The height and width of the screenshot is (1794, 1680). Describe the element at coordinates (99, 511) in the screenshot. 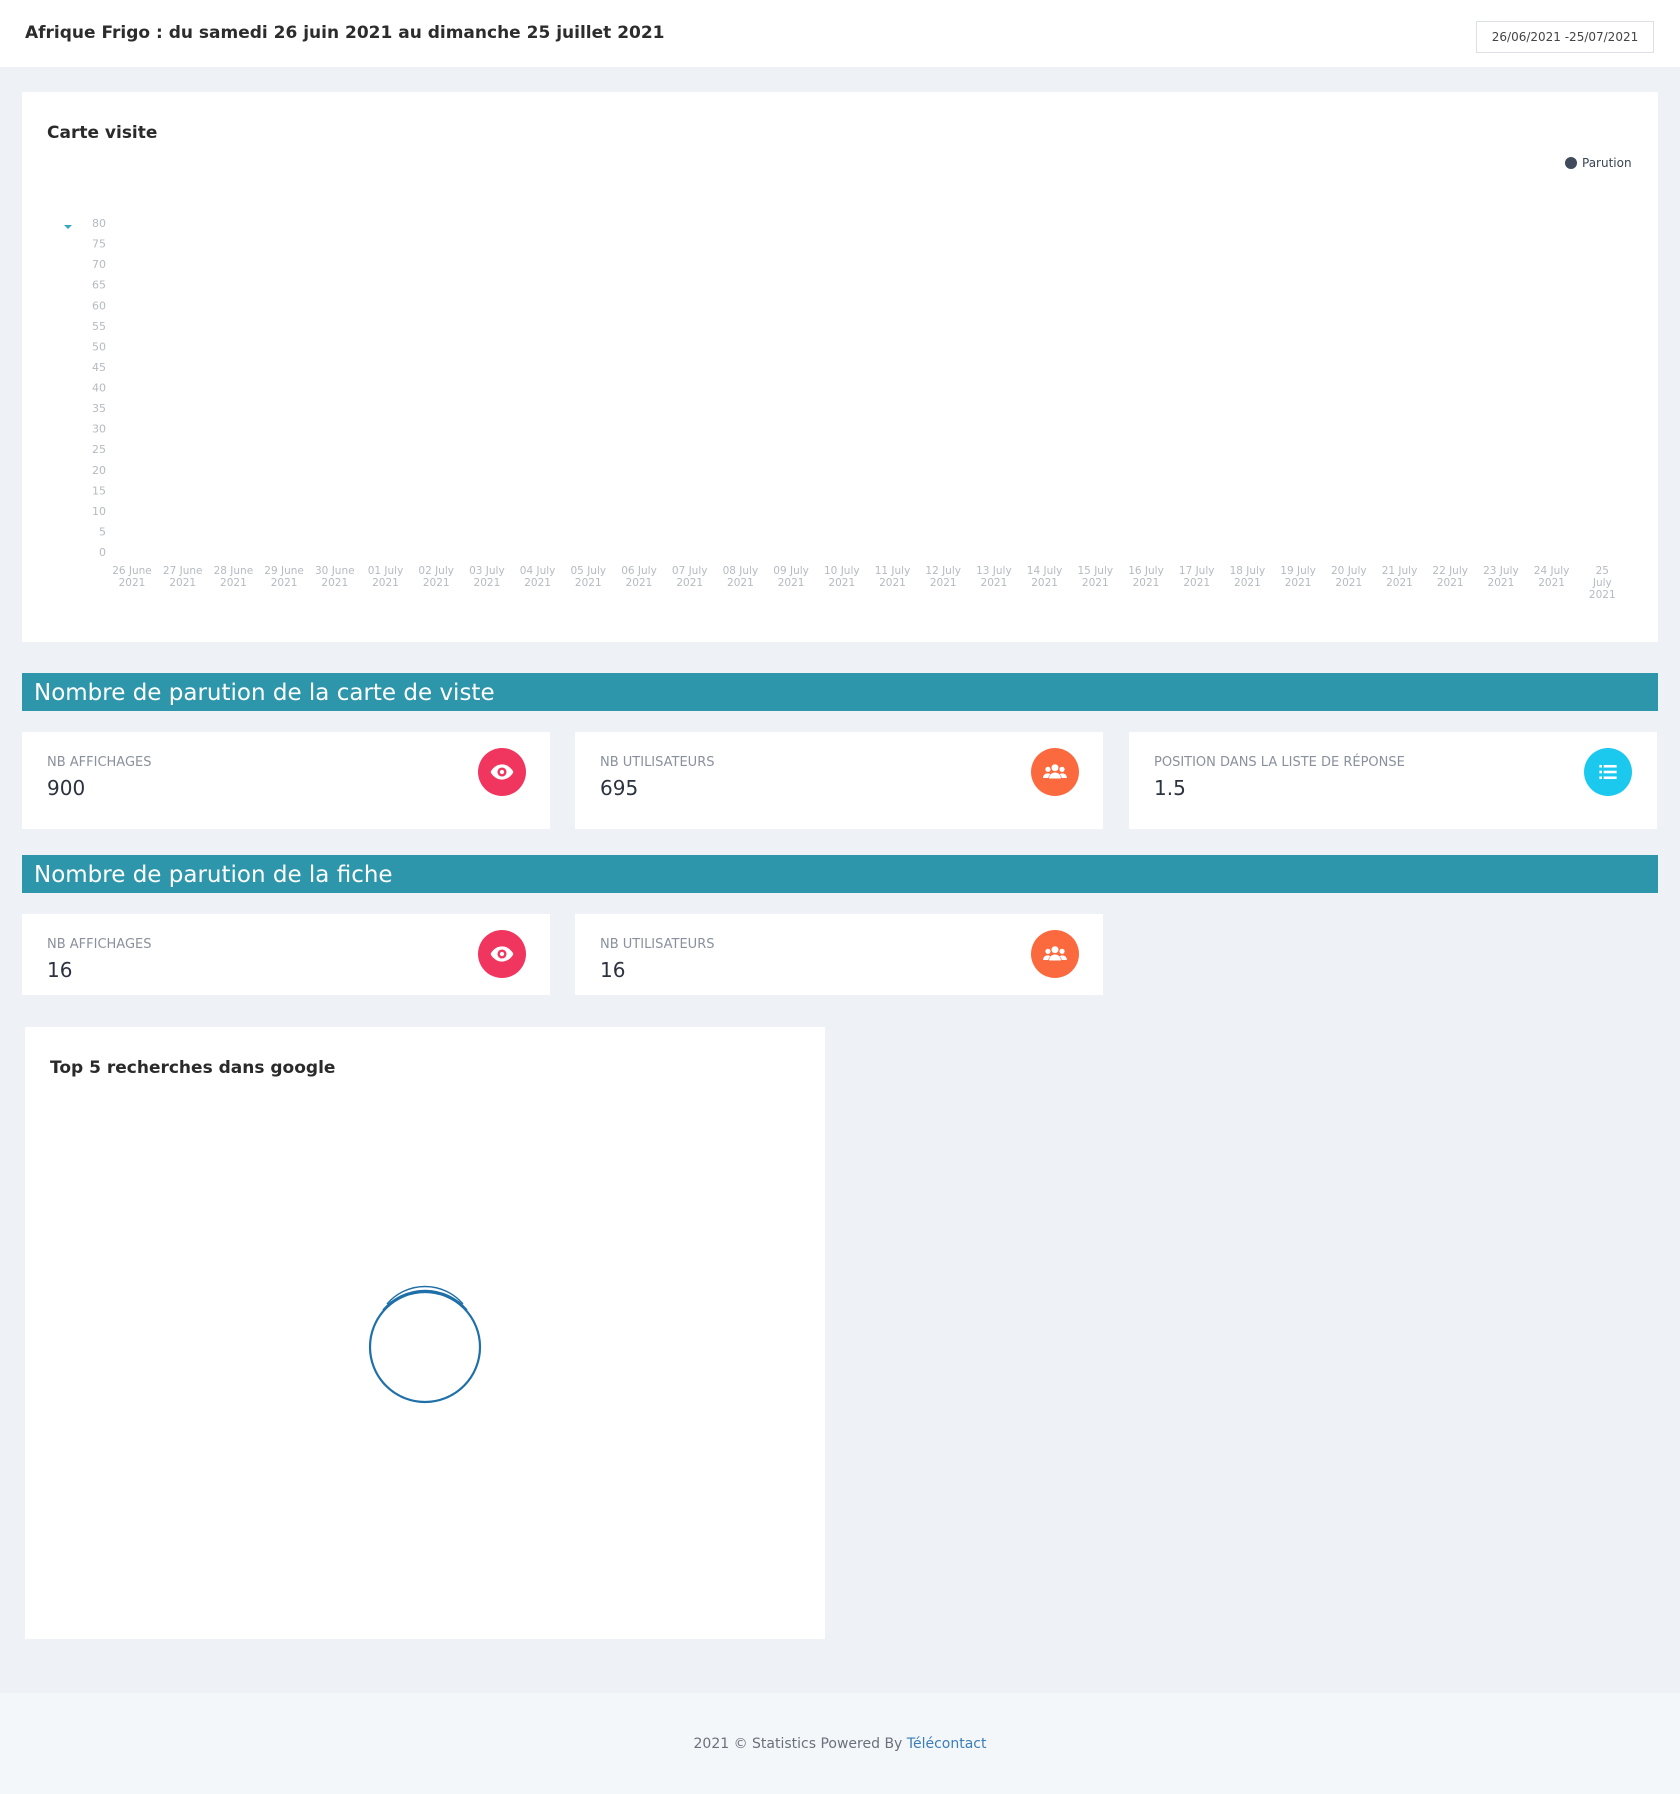

I see `y-tick-label: 10` at that location.